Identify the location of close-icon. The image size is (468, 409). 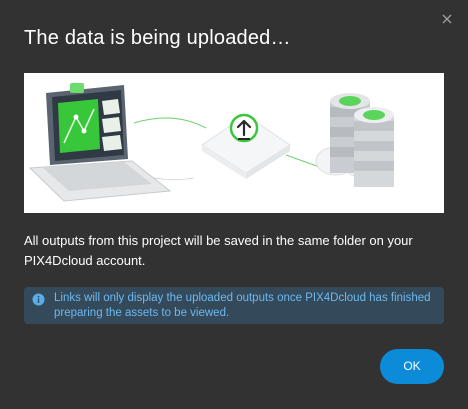
(447, 19).